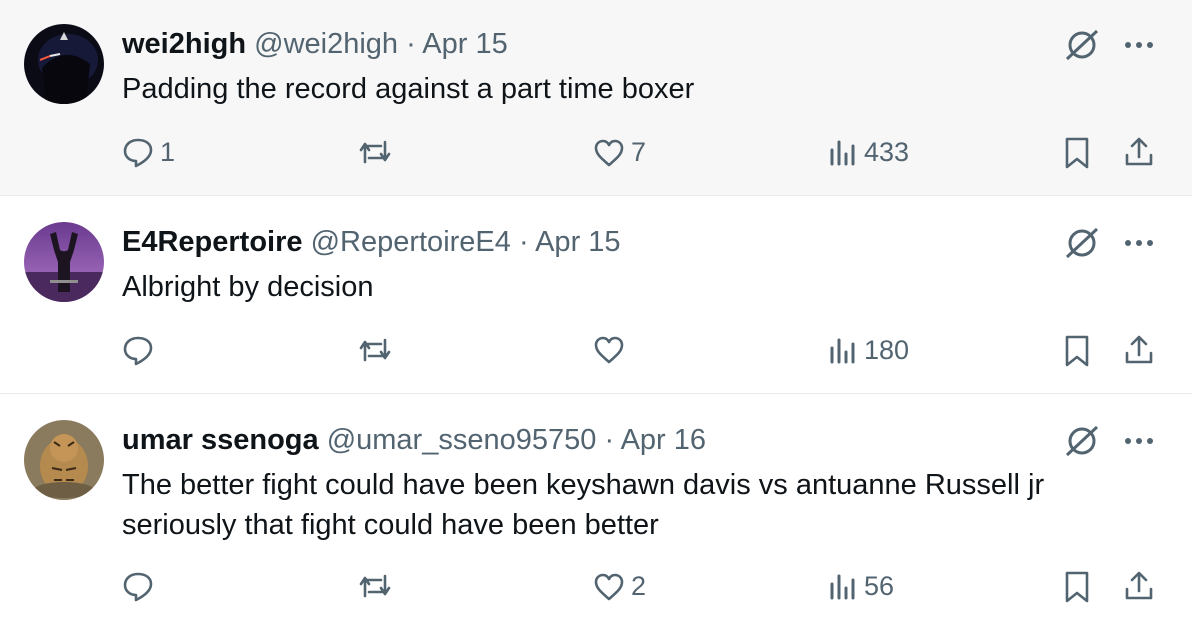 Image resolution: width=1192 pixels, height=622 pixels. I want to click on tweet-header: umar ssenoga @umar_sseno95750 · Apr 16, so click(414, 440).